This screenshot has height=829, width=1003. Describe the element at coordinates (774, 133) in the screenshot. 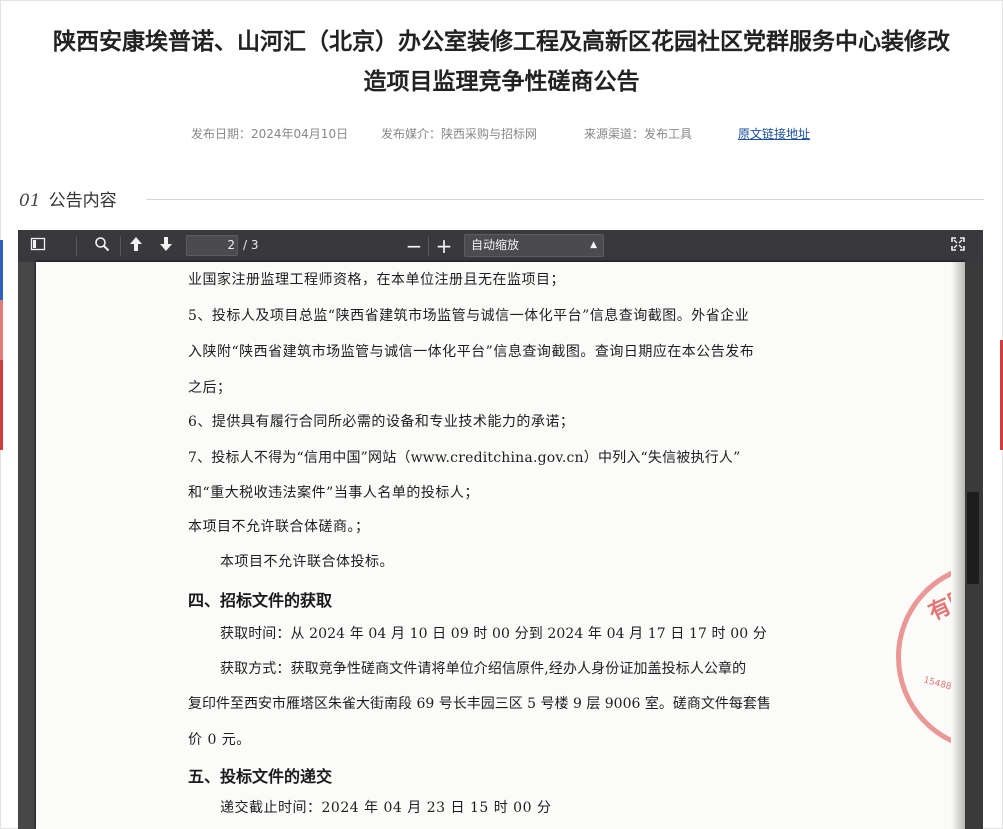

I see `original-link: 原文链接地址` at that location.